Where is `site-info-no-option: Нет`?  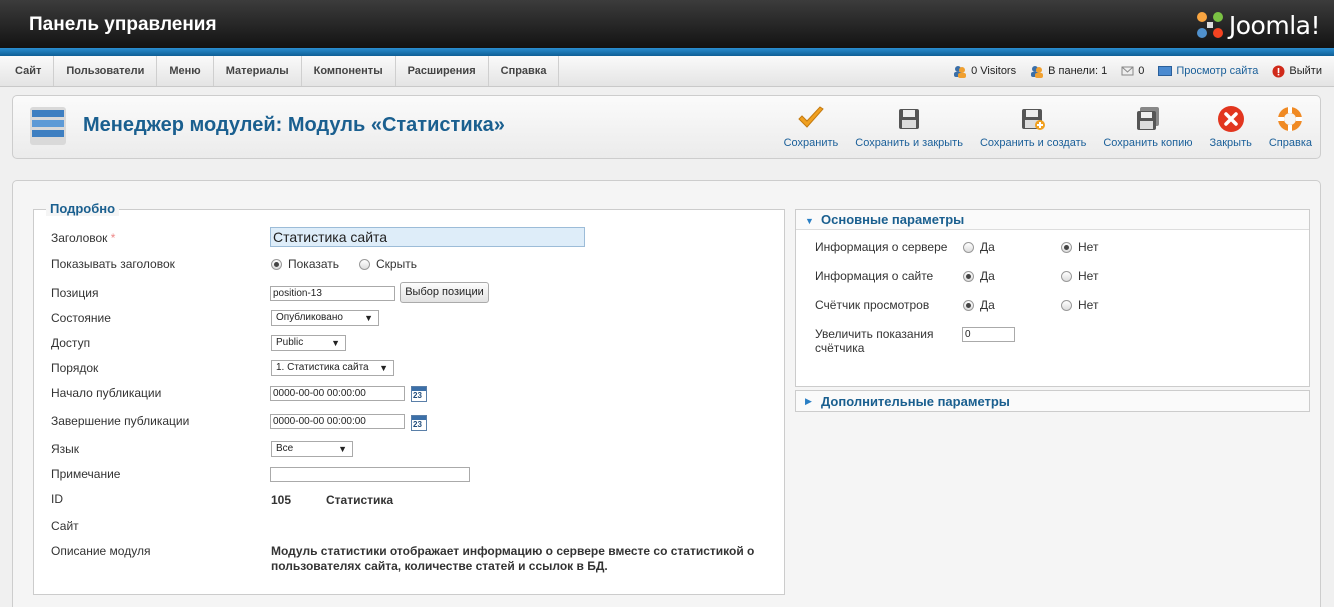 site-info-no-option: Нет is located at coordinates (1079, 276).